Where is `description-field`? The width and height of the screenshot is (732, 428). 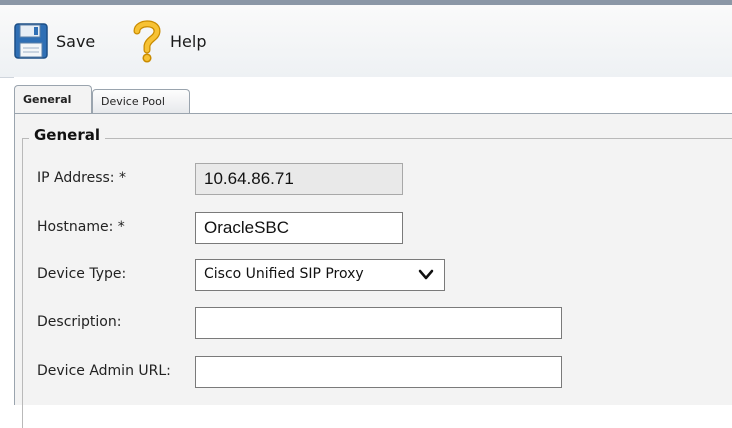 description-field is located at coordinates (378, 323).